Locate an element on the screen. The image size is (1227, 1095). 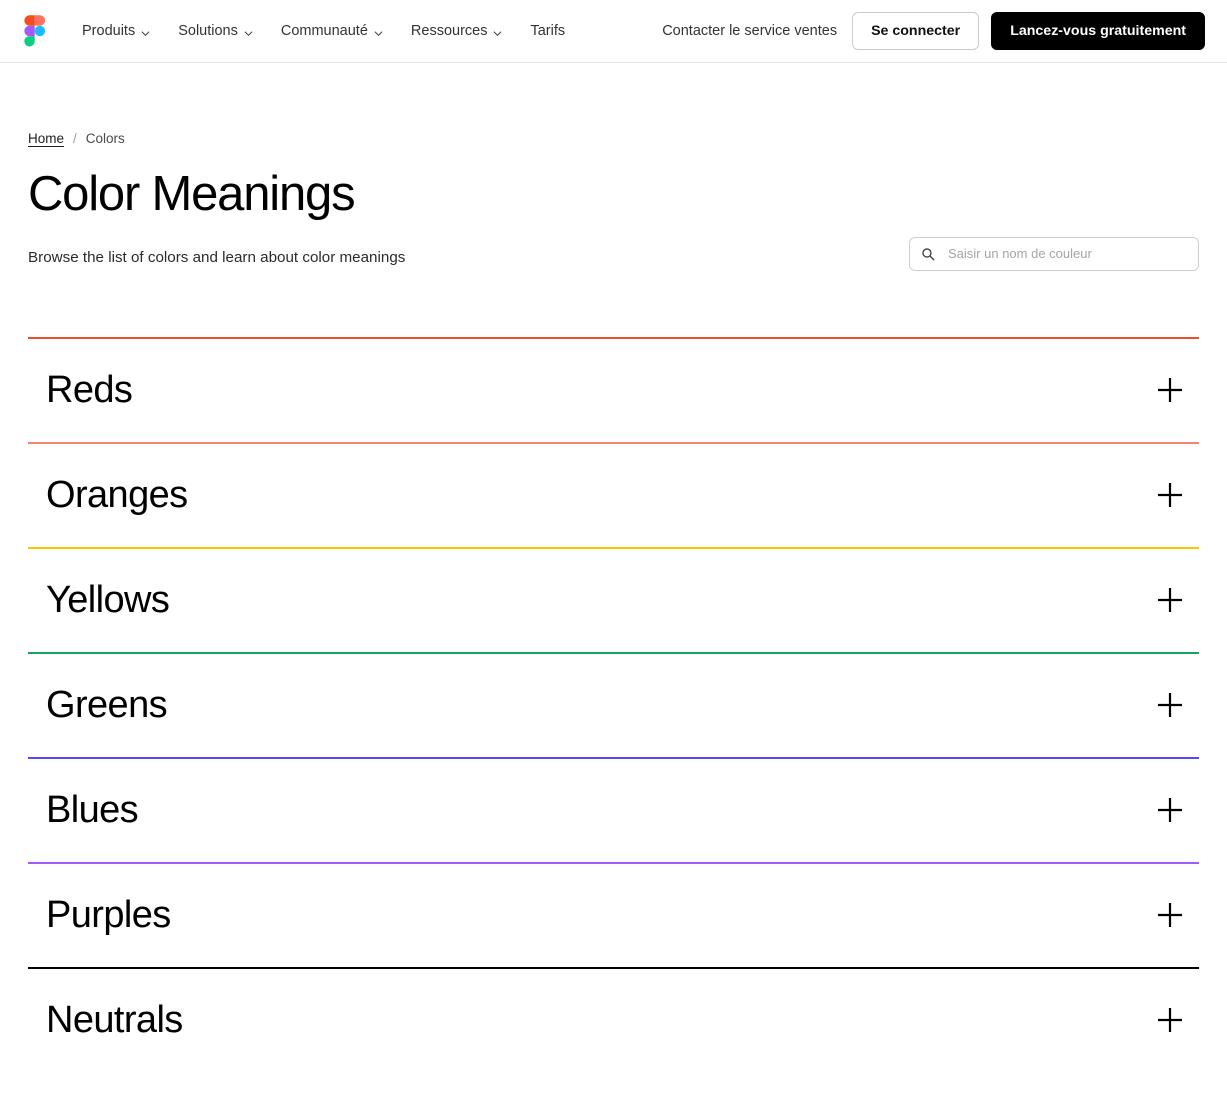
breadcrumb: Home / Colors is located at coordinates (613, 138).